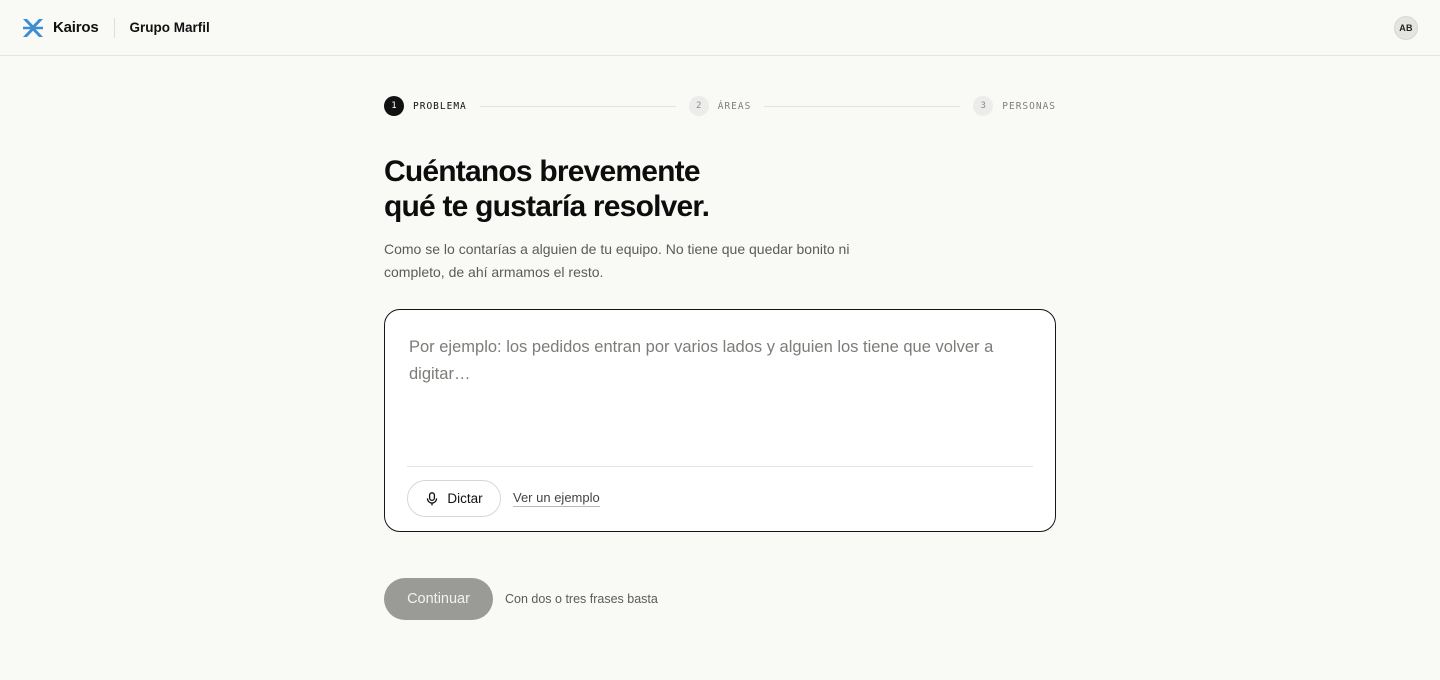 This screenshot has height=680, width=1440. Describe the element at coordinates (440, 106) in the screenshot. I see `step-label: PROBLEMA` at that location.